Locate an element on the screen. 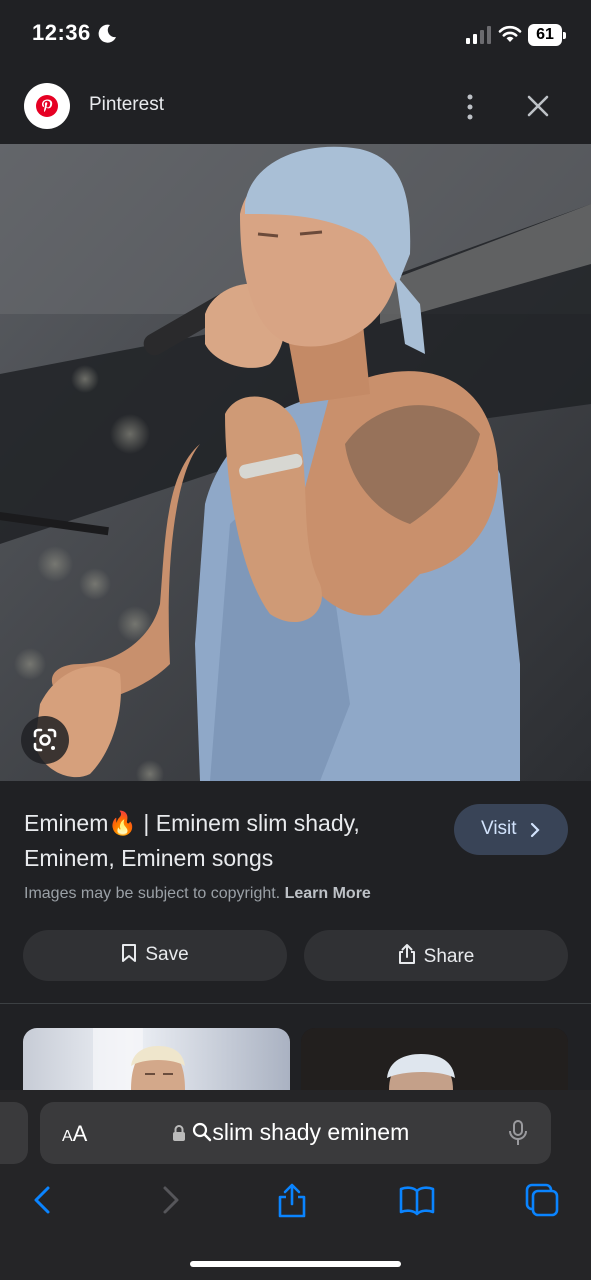 The image size is (591, 1280). google-lens-button is located at coordinates (45, 740).